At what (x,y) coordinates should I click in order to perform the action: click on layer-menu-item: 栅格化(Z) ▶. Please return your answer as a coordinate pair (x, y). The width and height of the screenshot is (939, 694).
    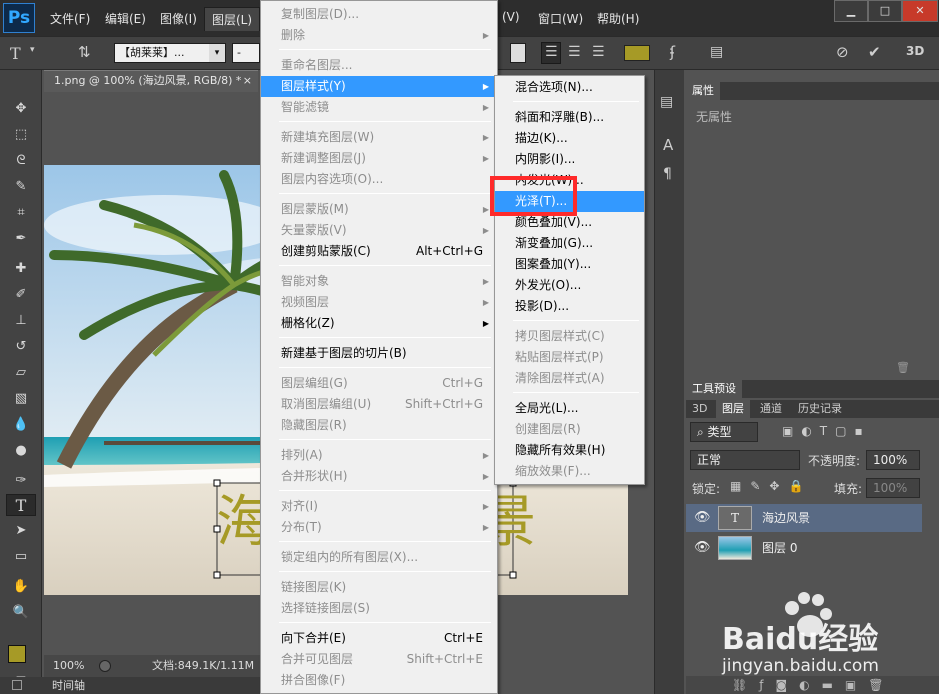
    Looking at the image, I should click on (379, 323).